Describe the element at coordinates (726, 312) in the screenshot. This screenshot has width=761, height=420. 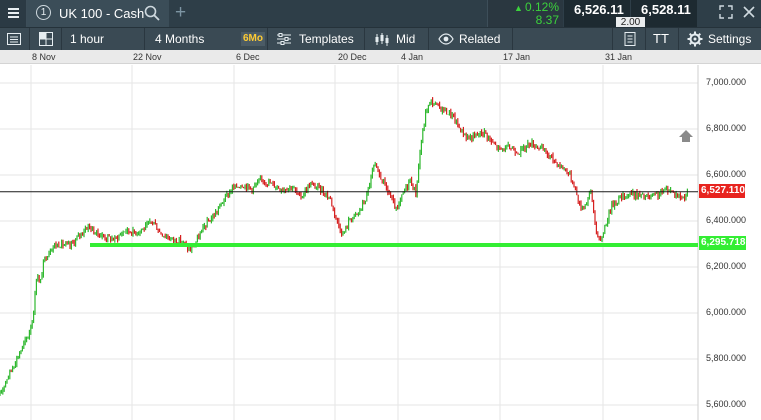
I see `y-axis-label: 6,000.000` at that location.